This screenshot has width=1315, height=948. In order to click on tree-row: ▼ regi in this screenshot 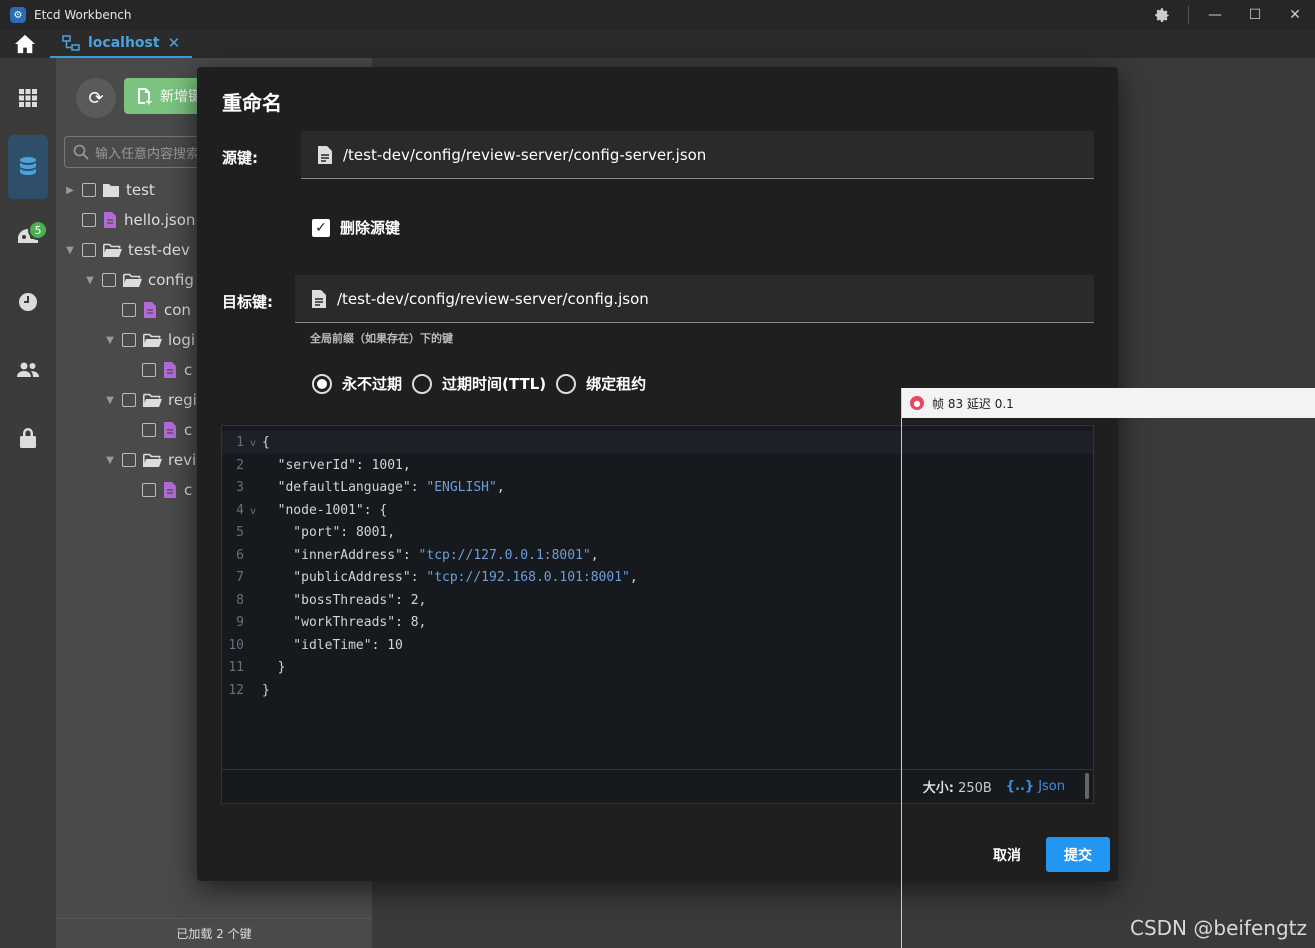, I will do `click(150, 400)`.